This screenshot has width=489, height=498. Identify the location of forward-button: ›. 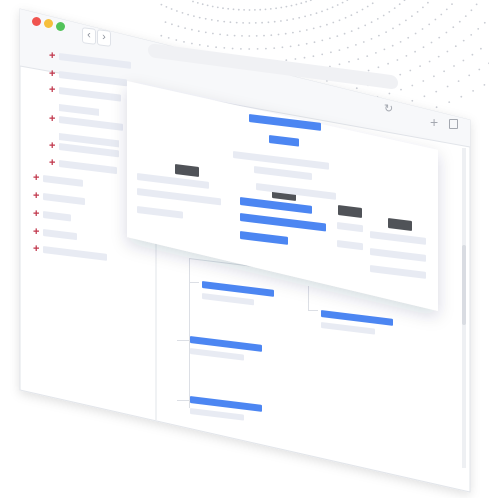
(104, 38).